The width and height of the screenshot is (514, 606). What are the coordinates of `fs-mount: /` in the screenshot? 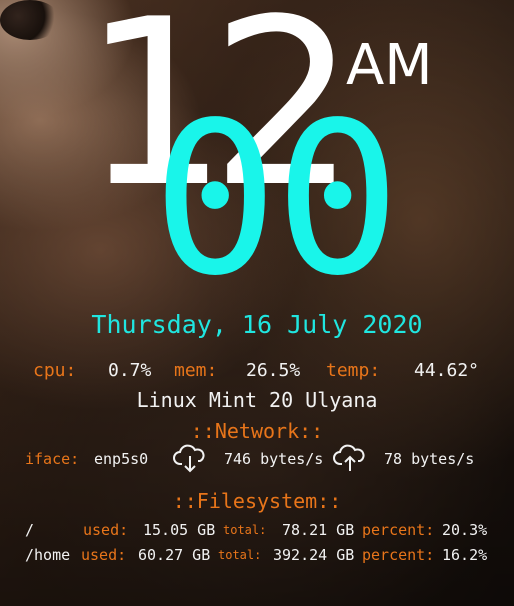 It's located at (30, 530).